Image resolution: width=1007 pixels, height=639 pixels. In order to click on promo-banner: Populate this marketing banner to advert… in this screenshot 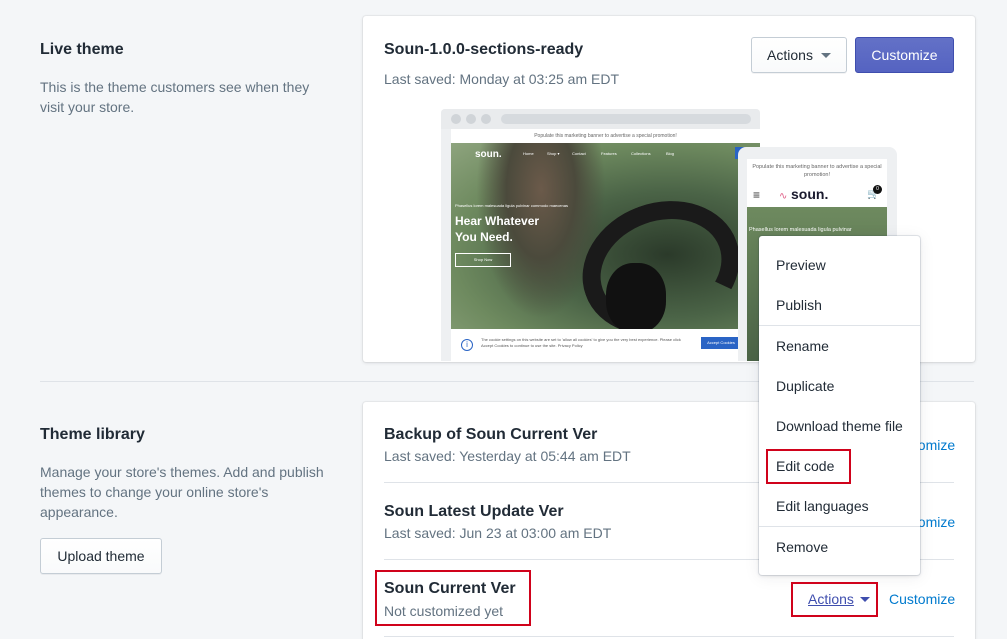, I will do `click(605, 136)`.